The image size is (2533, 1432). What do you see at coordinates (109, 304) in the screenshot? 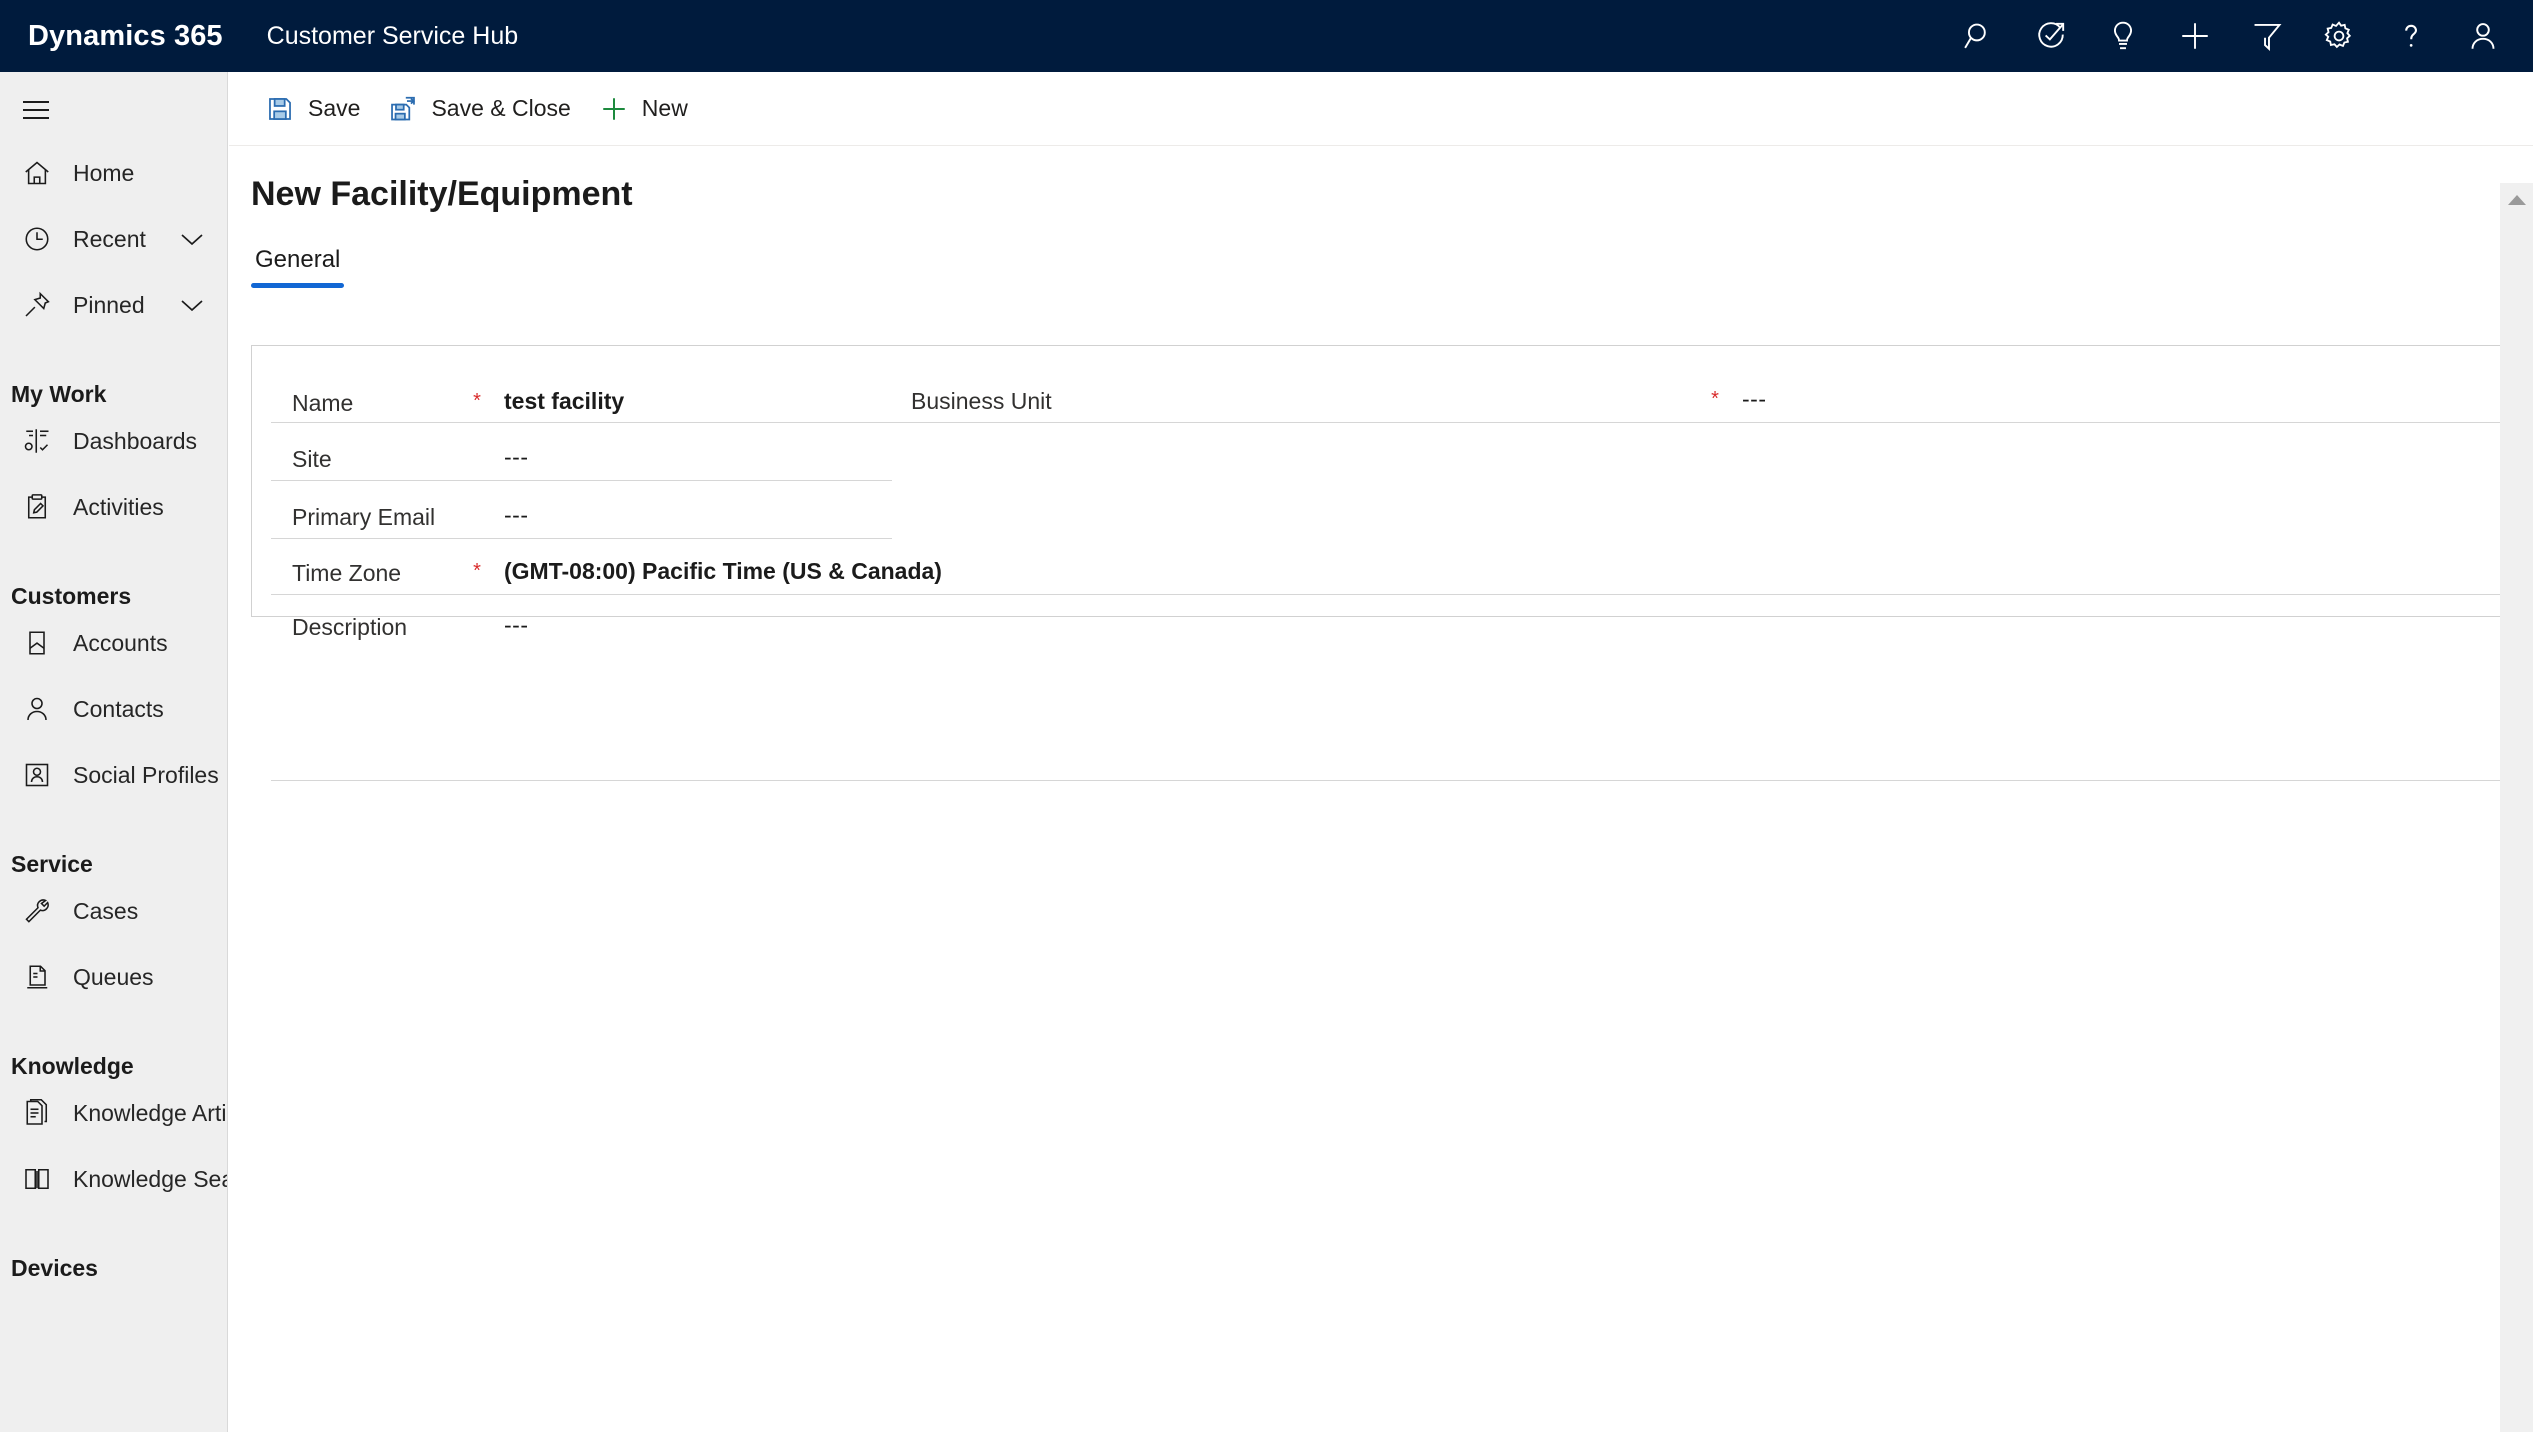
I see `sidebar-item-label: Pinned` at bounding box center [109, 304].